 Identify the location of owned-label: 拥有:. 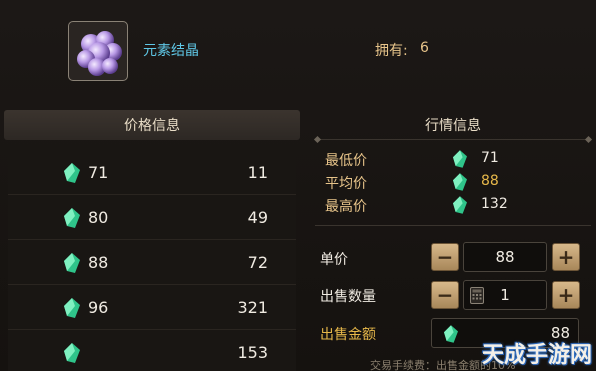
(391, 51).